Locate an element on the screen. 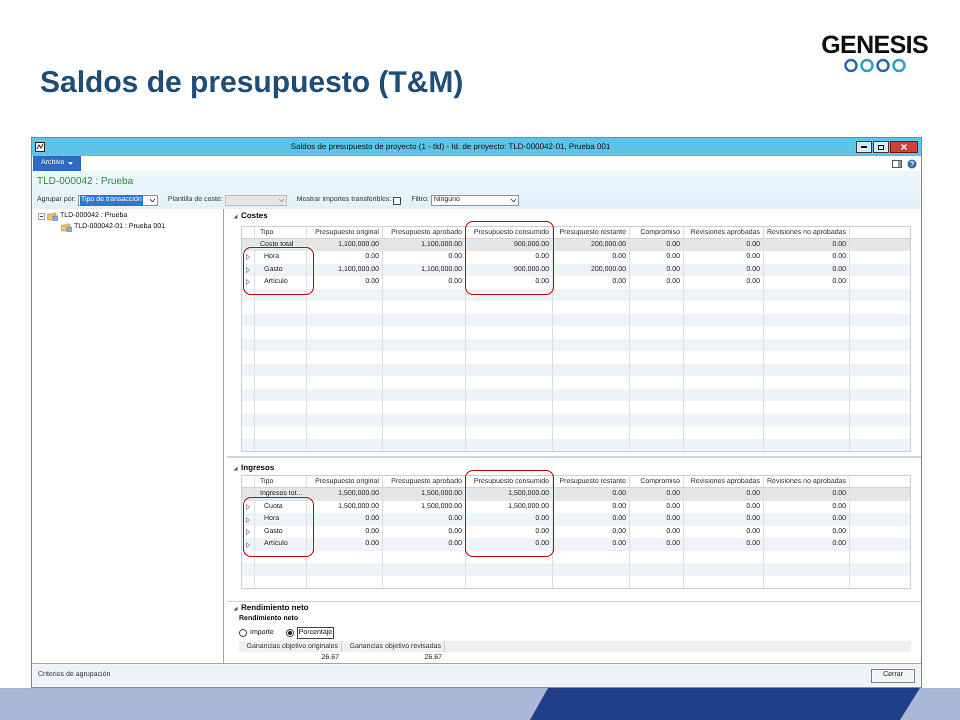 The width and height of the screenshot is (960, 720). caret-icon is located at coordinates (71, 163).